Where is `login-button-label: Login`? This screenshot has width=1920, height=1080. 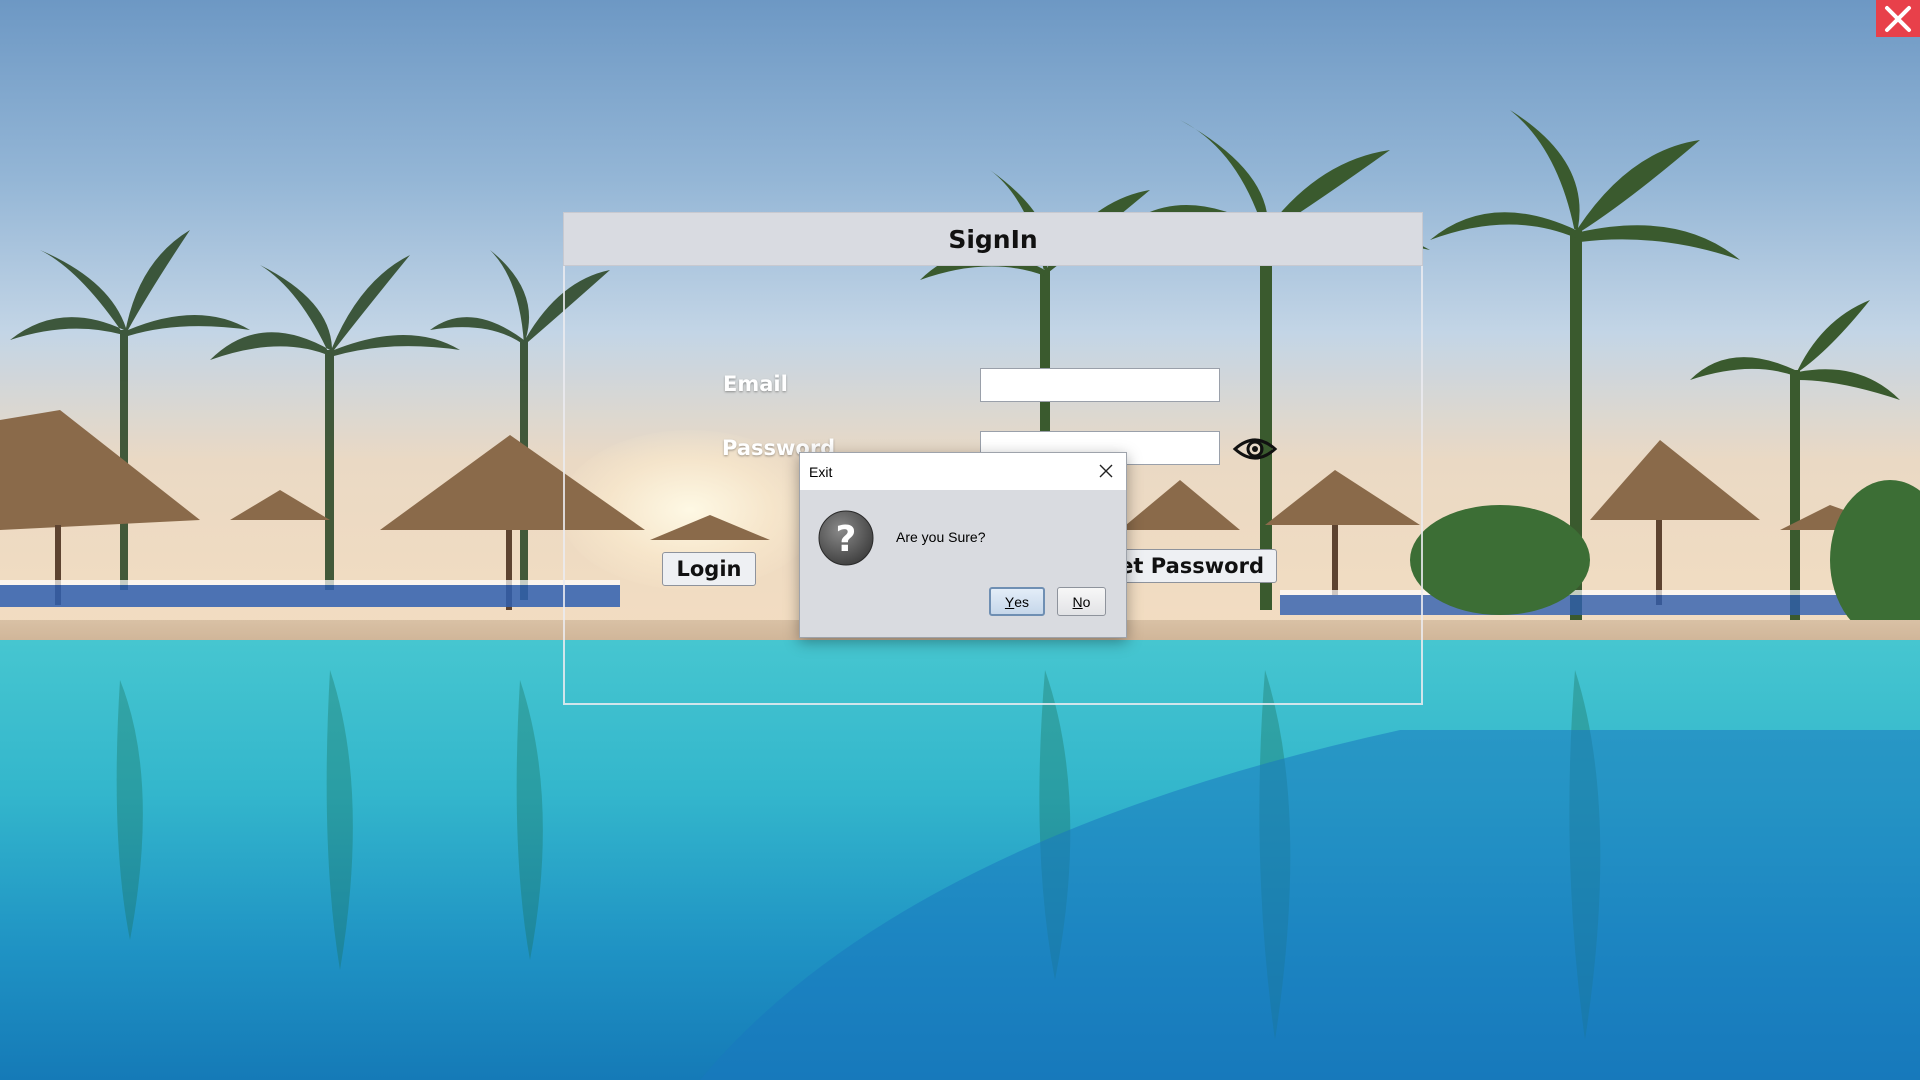
login-button-label: Login is located at coordinates (709, 569).